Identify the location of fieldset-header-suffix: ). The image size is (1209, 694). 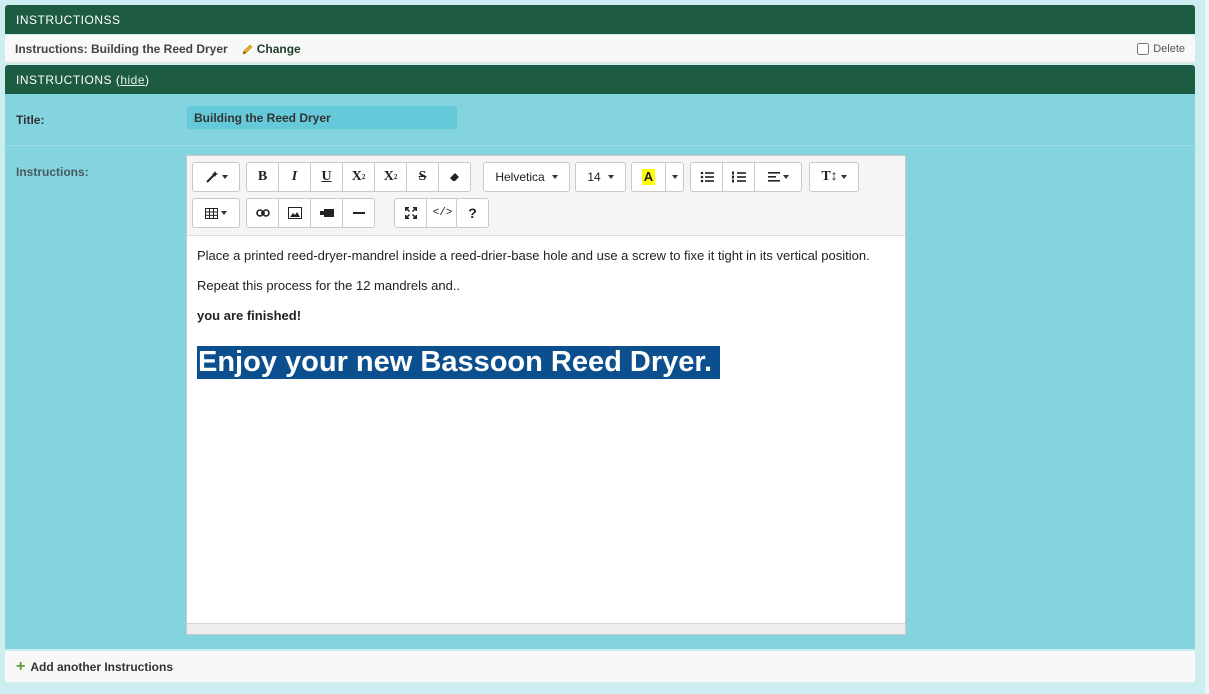
(147, 79).